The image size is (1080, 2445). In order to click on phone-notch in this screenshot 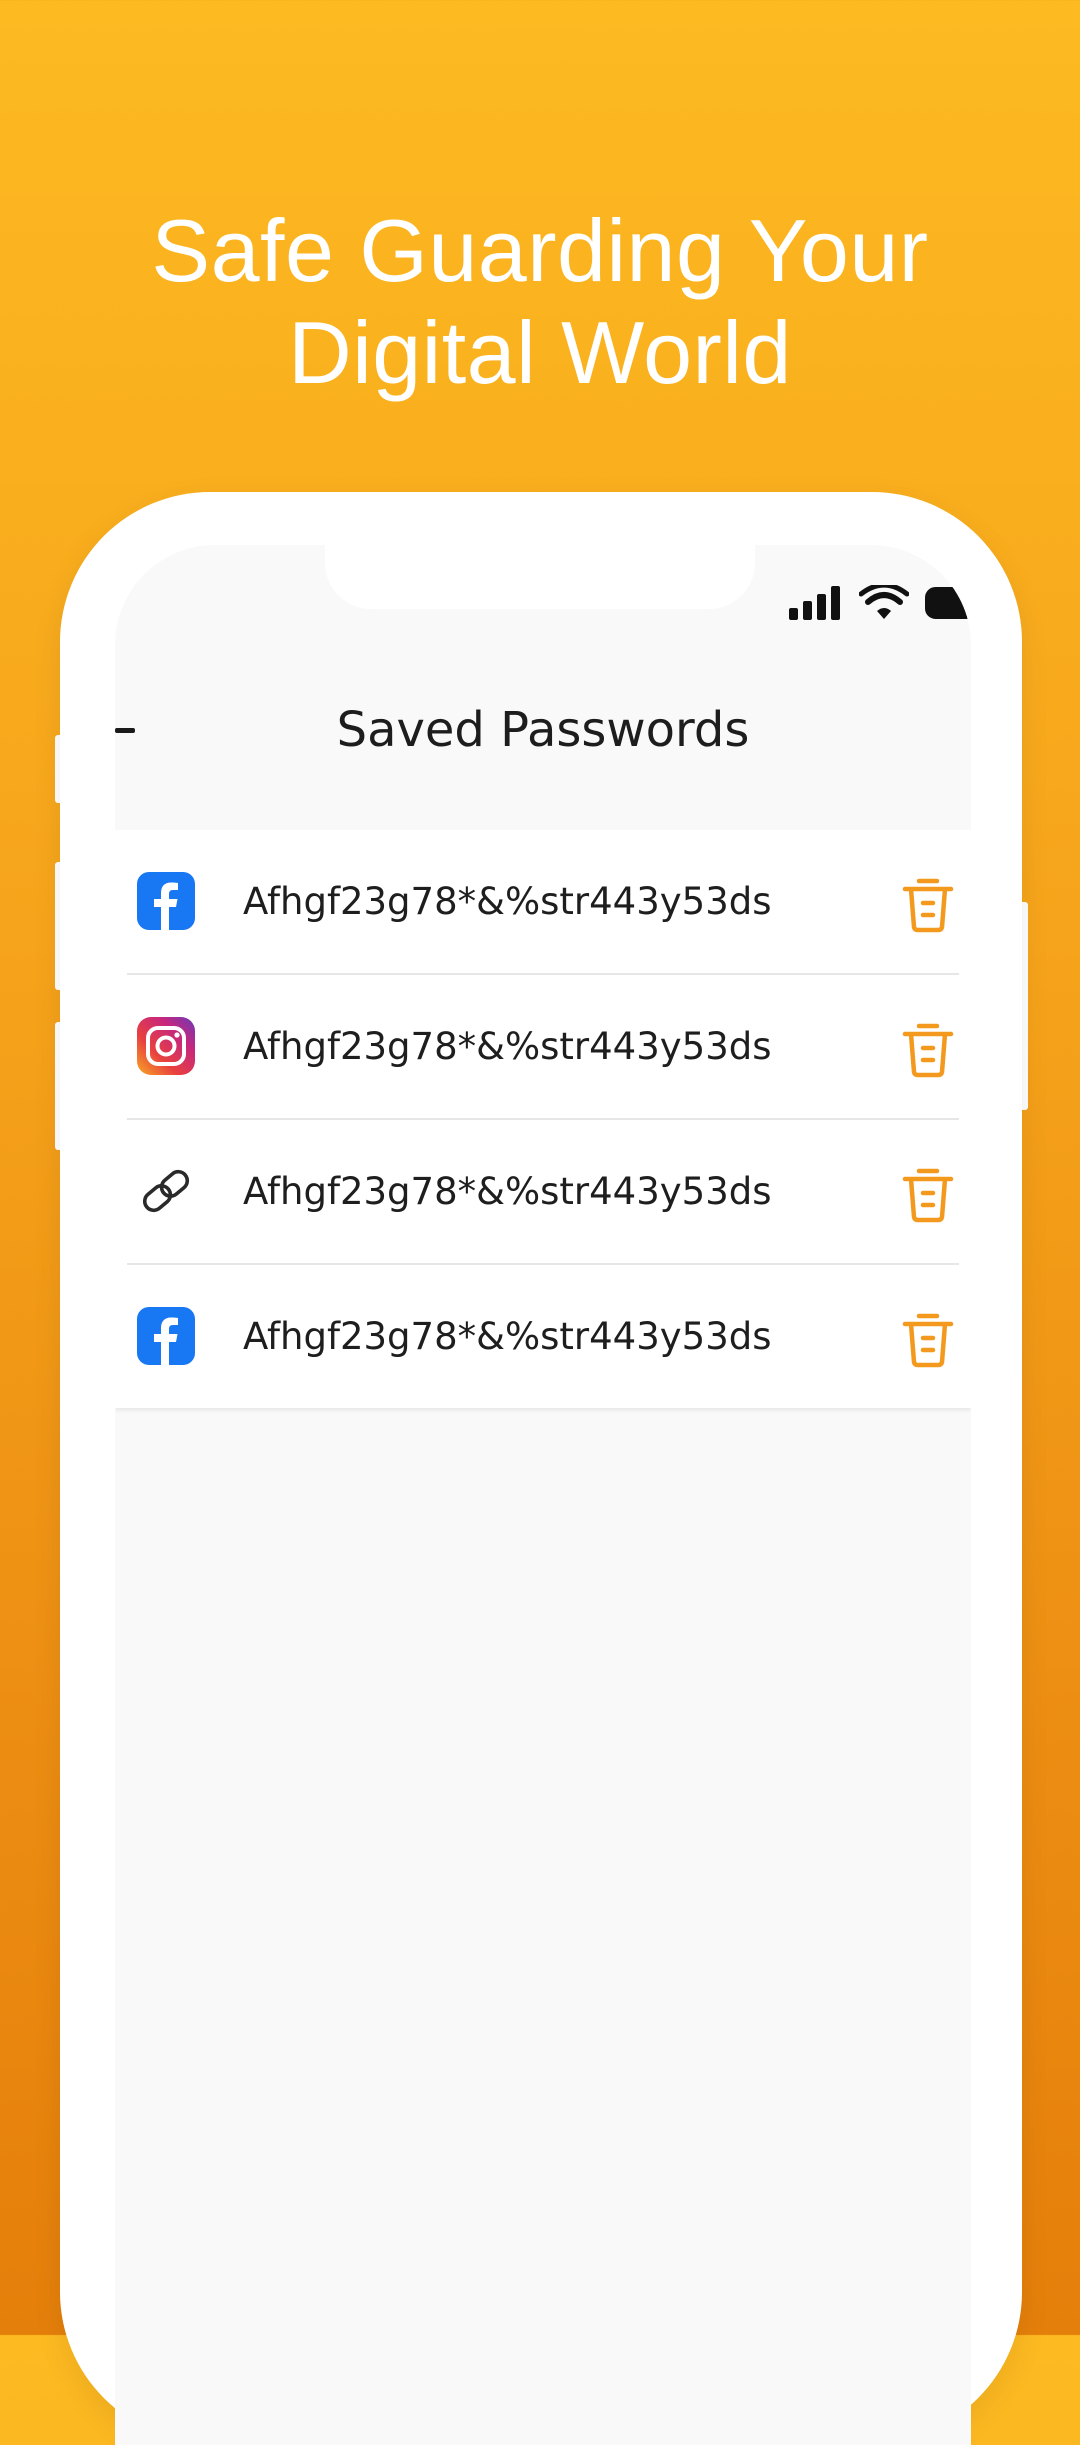, I will do `click(540, 577)`.